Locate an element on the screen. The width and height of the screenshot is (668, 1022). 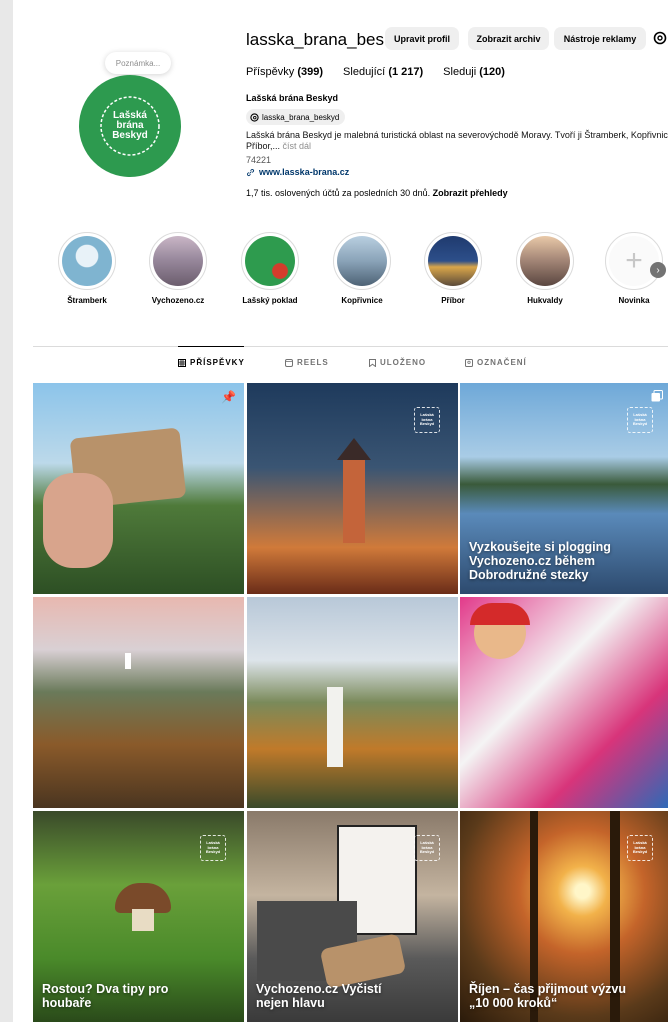
threads-badge: lasska_brana_beskyd is located at coordinates (296, 117).